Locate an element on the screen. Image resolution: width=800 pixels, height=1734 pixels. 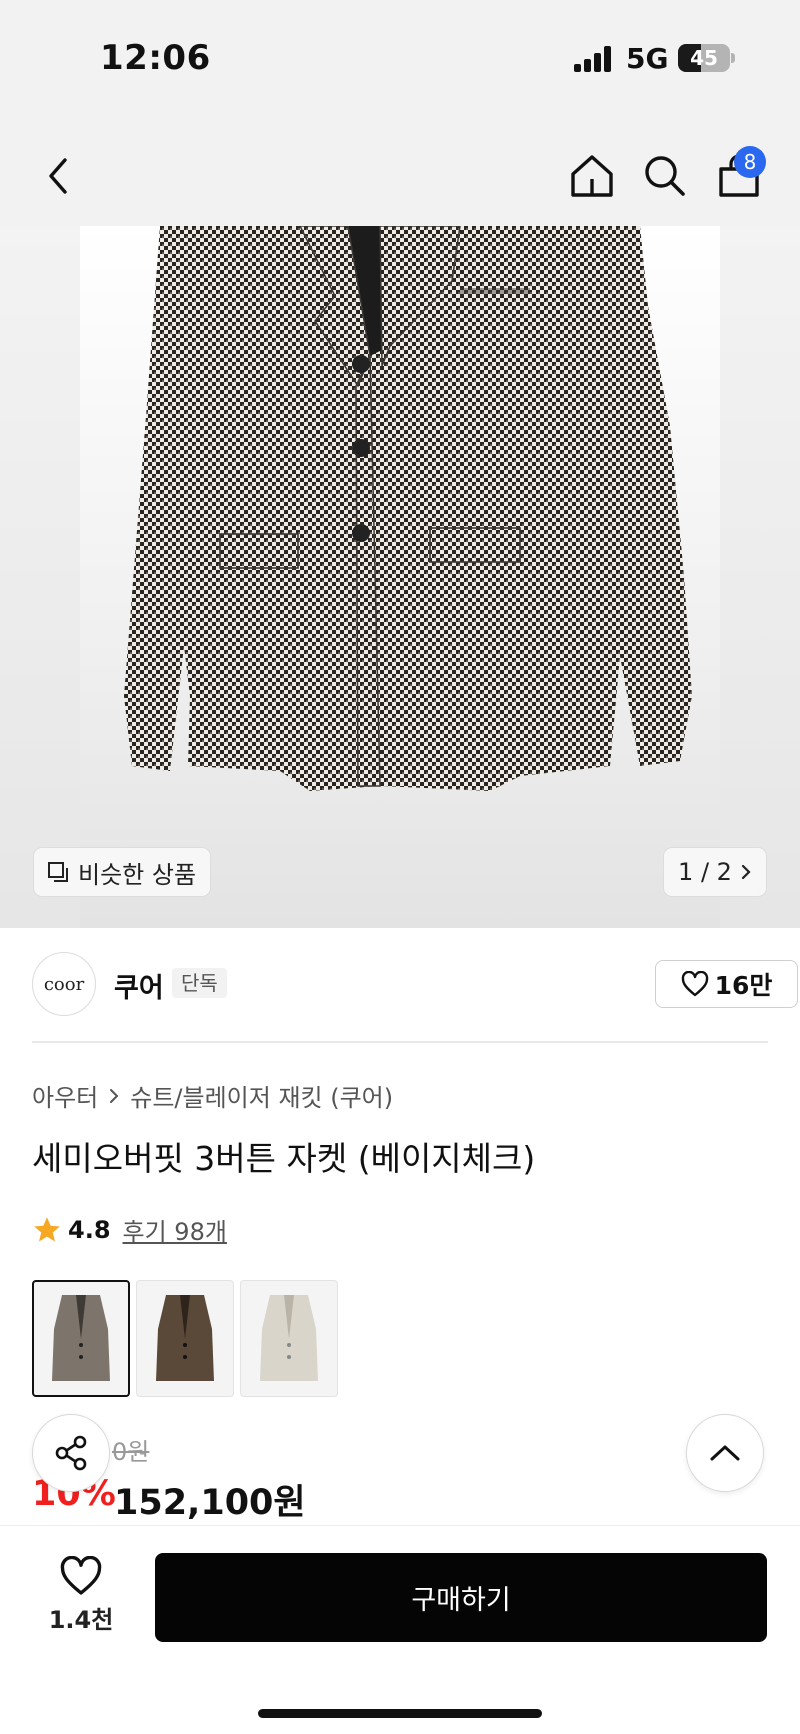
original-price: 0원 is located at coordinates (131, 1452).